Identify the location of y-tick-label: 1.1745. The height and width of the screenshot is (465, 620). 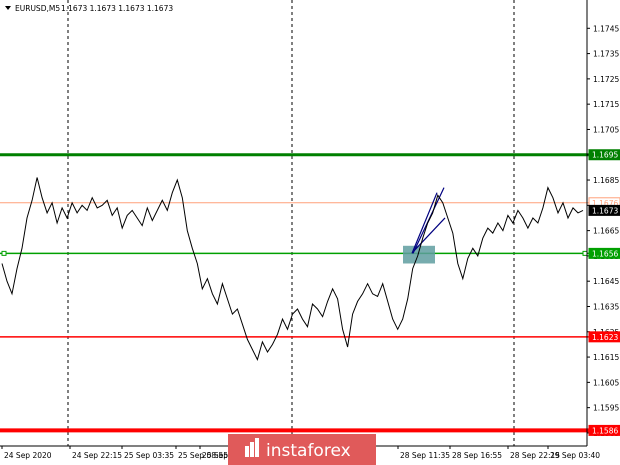
(606, 28).